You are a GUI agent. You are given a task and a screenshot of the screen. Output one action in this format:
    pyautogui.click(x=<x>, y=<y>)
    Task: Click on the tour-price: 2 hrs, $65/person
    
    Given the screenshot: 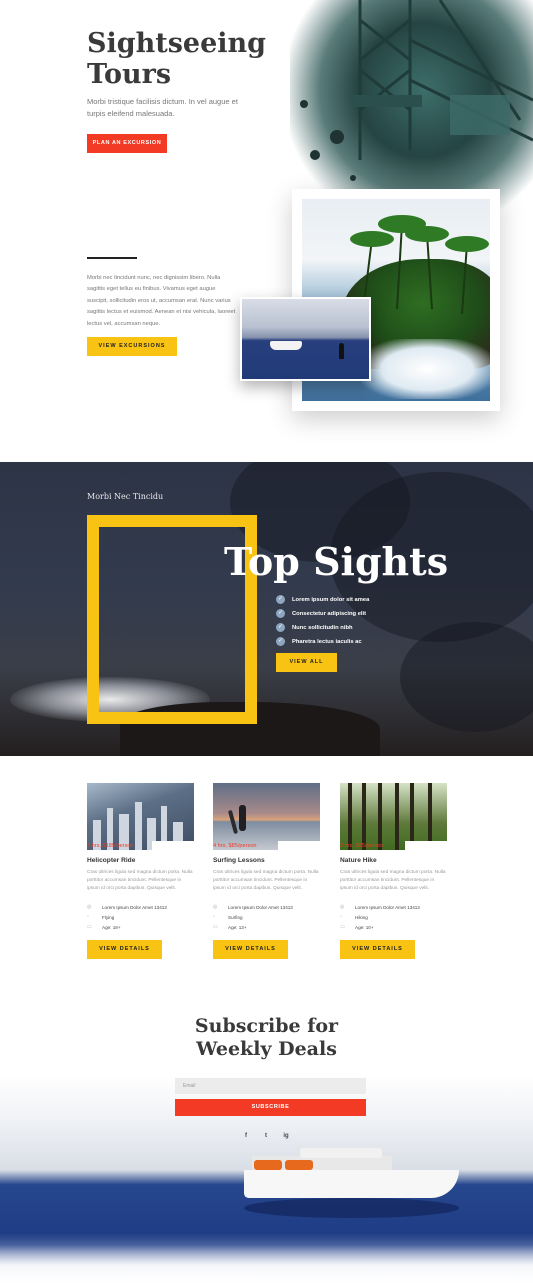 What is the action you would take?
    pyautogui.click(x=362, y=846)
    